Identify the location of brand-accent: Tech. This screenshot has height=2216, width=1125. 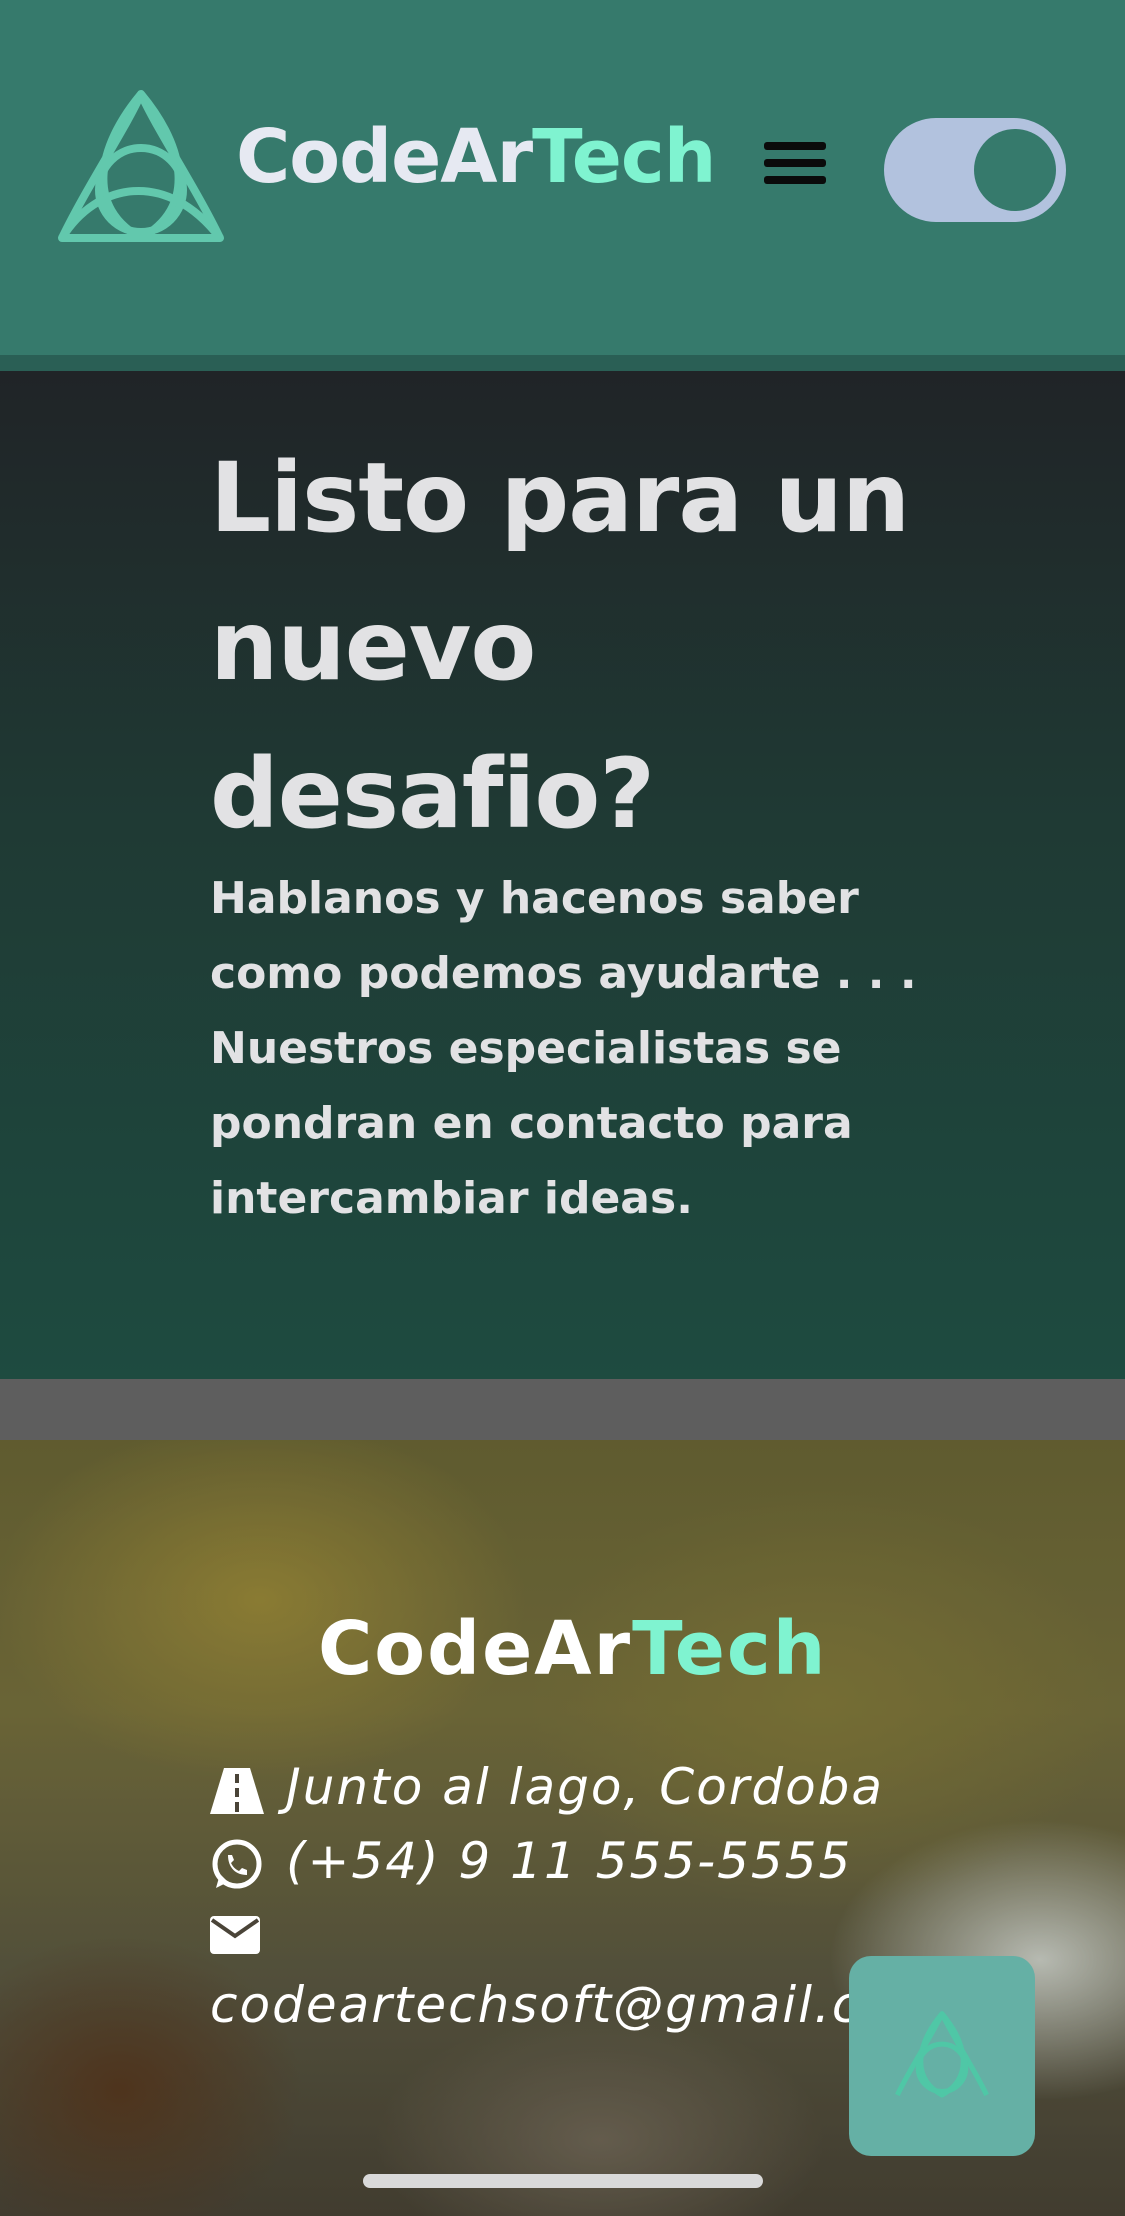
(624, 157).